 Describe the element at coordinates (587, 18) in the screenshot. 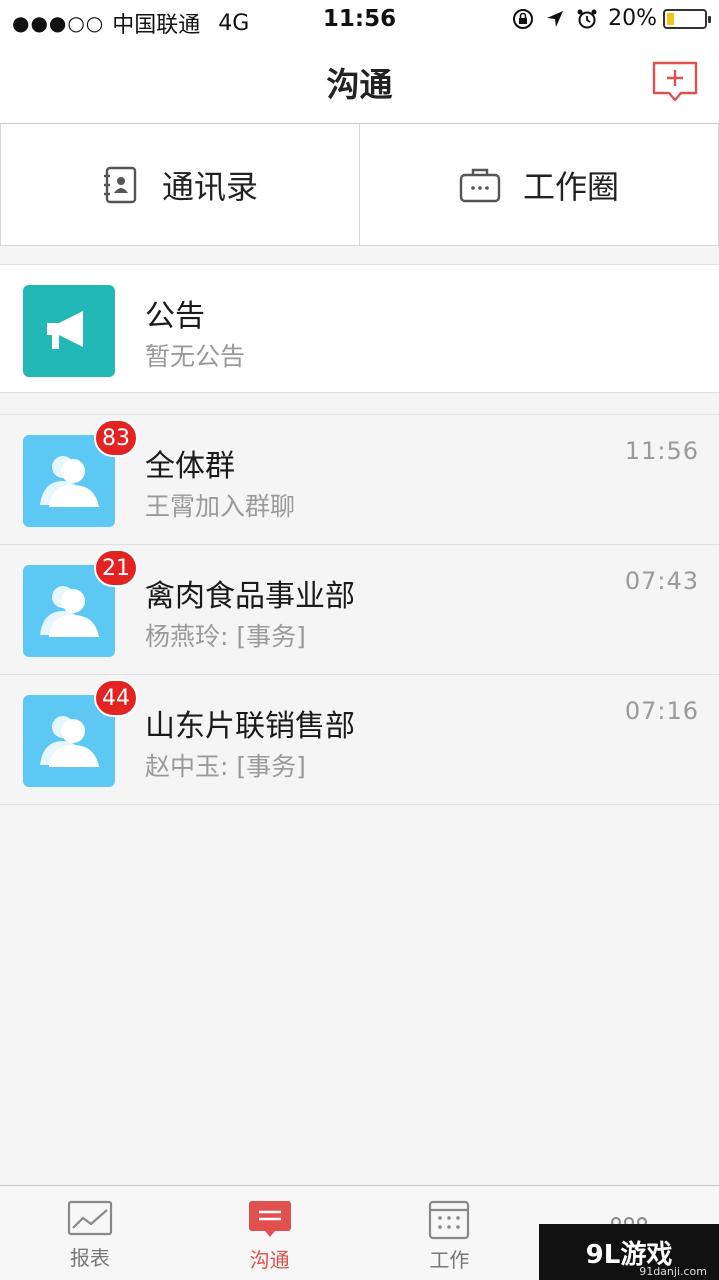

I see `alarm-icon` at that location.